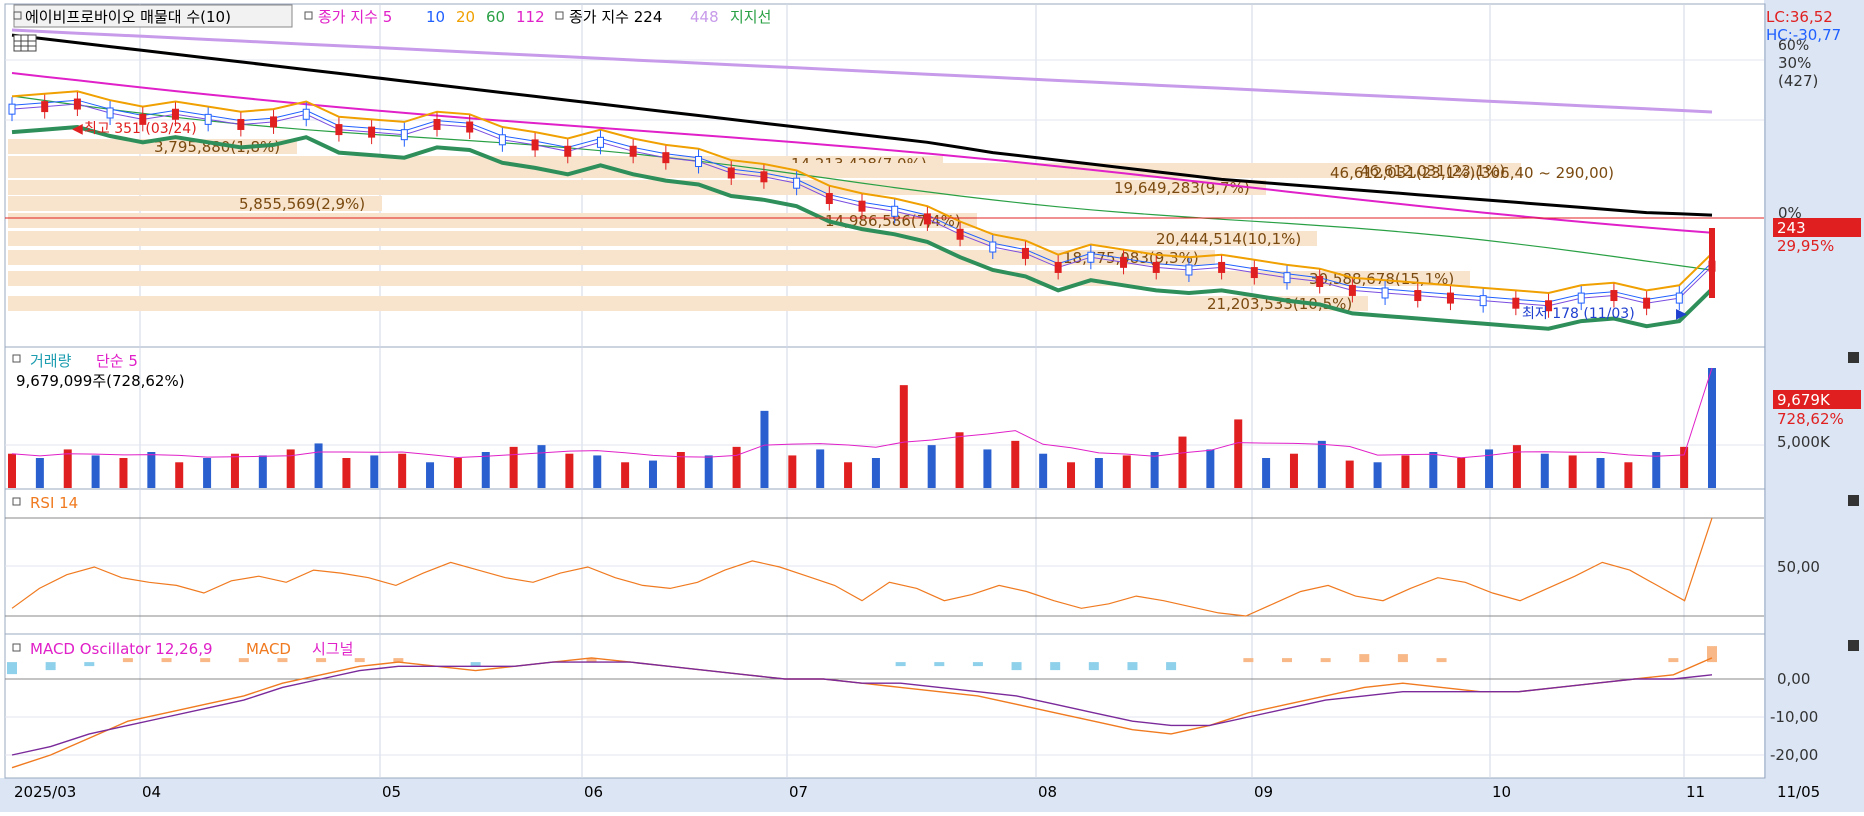 The width and height of the screenshot is (1864, 816). I want to click on time-axis-label: 2025/03, so click(45, 792).